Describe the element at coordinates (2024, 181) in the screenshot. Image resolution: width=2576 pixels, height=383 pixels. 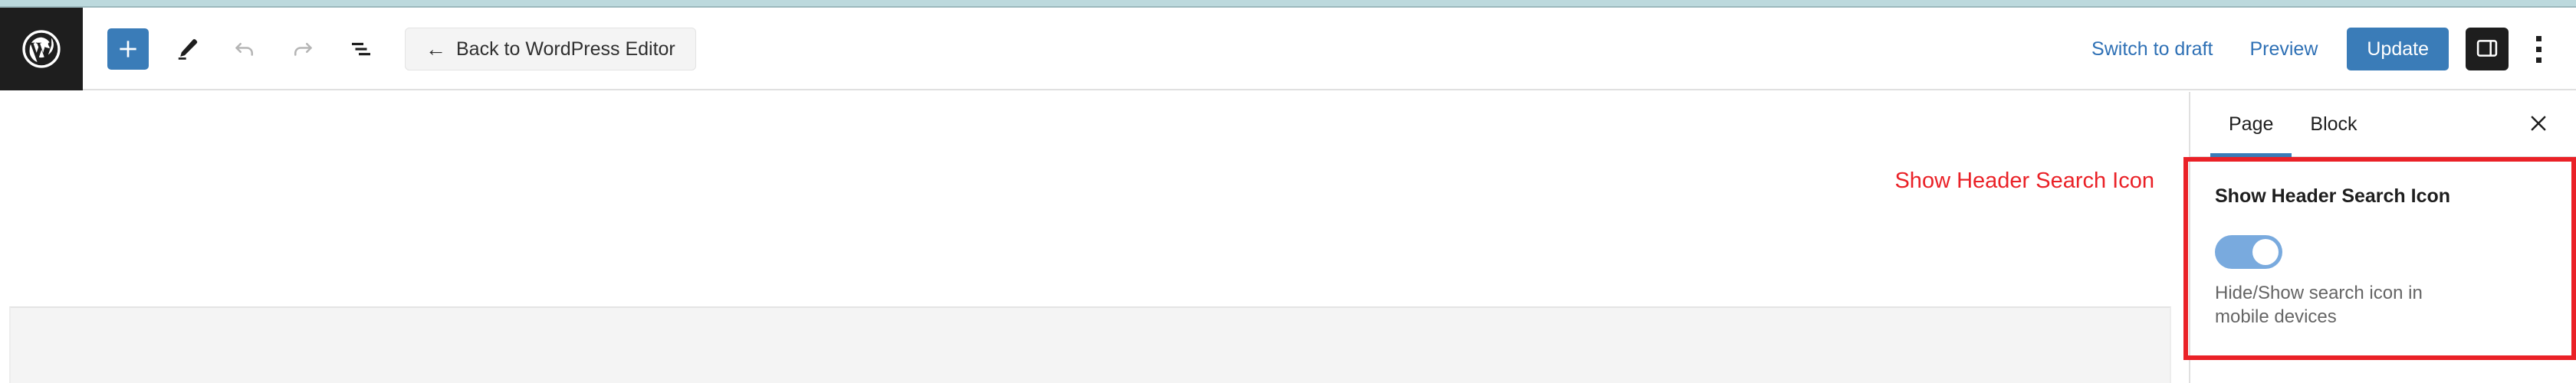
I see `canvas-annotation-label: Show Header Search Icon` at that location.